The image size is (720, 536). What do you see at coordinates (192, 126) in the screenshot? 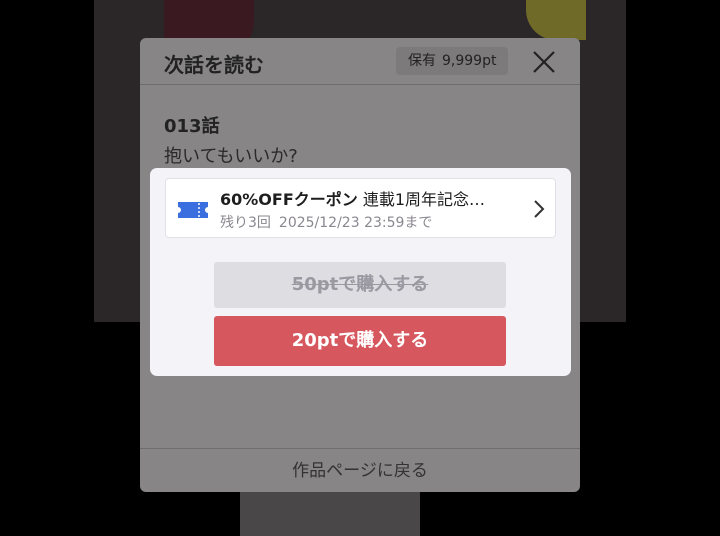
I see `episode-number: 013話` at bounding box center [192, 126].